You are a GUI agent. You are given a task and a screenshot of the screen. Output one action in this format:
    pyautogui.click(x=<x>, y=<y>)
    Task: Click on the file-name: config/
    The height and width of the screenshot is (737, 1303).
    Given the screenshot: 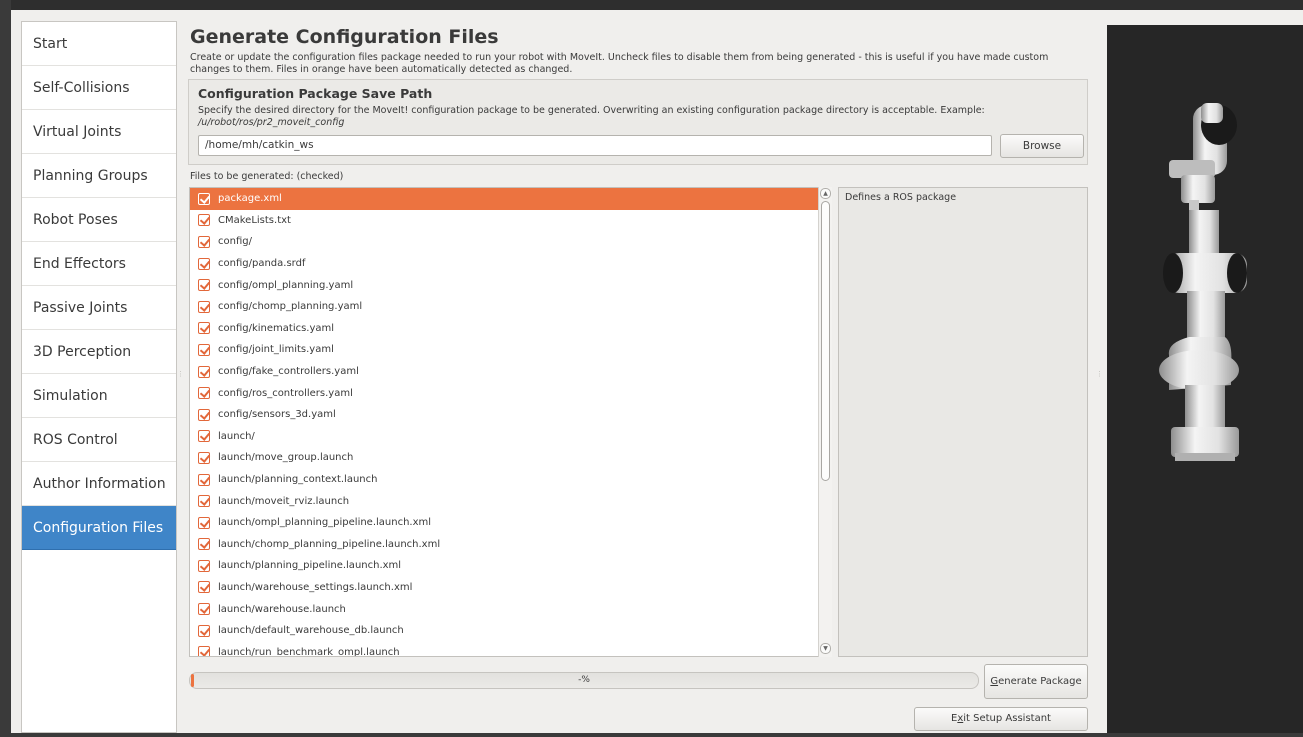 What is the action you would take?
    pyautogui.click(x=235, y=242)
    